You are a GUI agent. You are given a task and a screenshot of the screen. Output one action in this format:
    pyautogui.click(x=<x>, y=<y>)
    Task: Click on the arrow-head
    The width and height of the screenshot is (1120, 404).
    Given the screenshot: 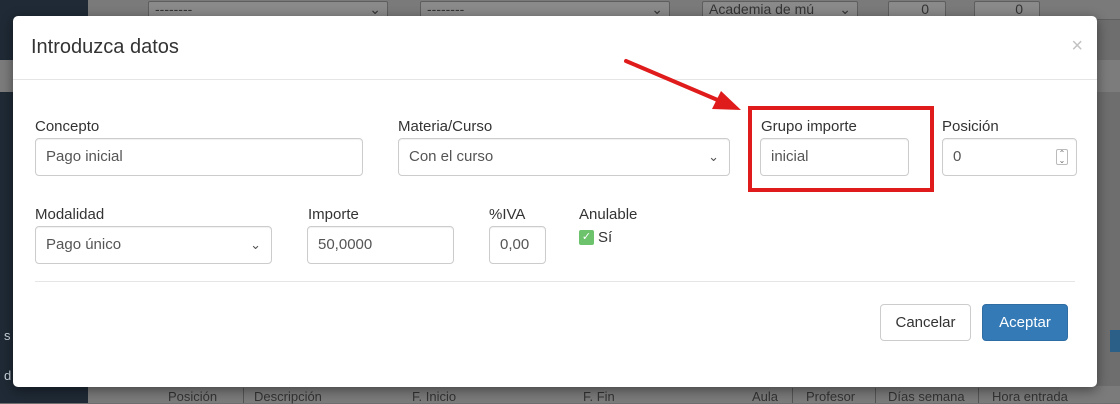 What is the action you would take?
    pyautogui.click(x=726, y=100)
    